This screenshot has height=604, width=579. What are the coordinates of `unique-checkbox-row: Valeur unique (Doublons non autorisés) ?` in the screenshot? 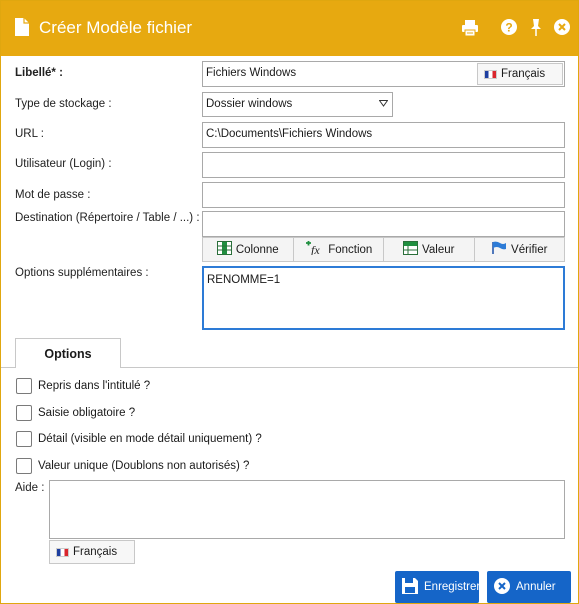 It's located at (132, 466).